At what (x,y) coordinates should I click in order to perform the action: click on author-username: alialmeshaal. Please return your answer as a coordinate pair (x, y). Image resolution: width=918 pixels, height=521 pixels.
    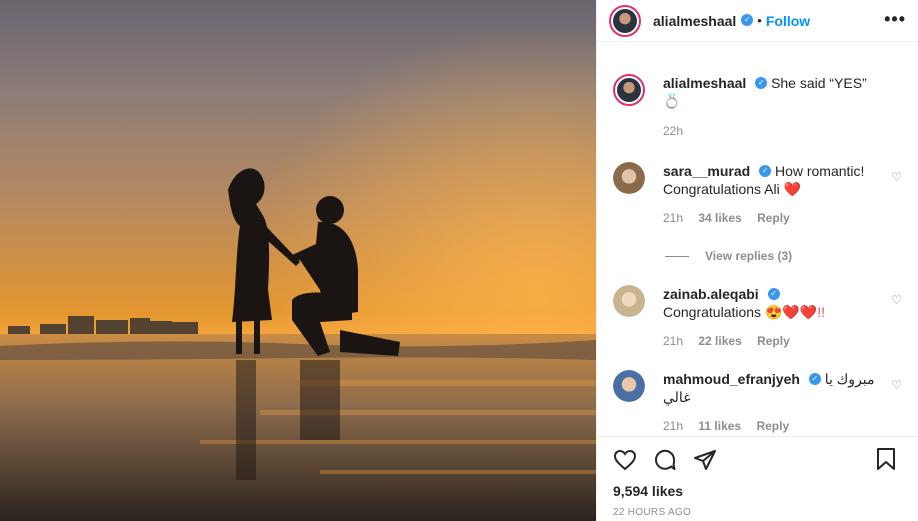
    Looking at the image, I should click on (694, 21).